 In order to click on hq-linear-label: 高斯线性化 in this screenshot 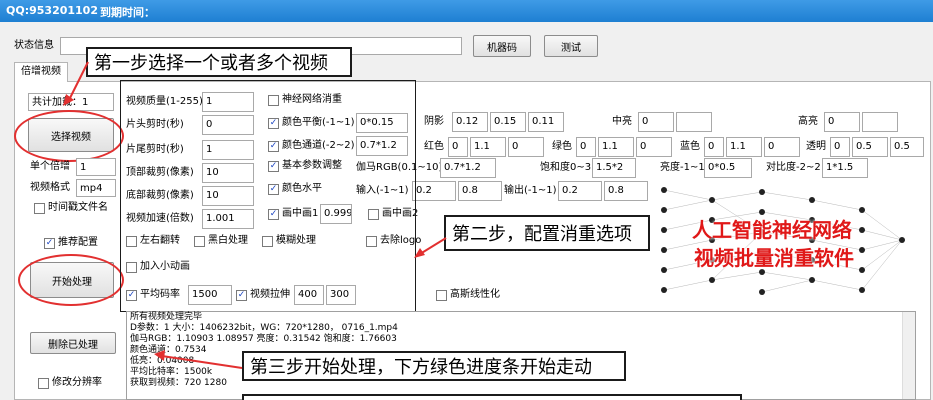, I will do `click(475, 294)`.